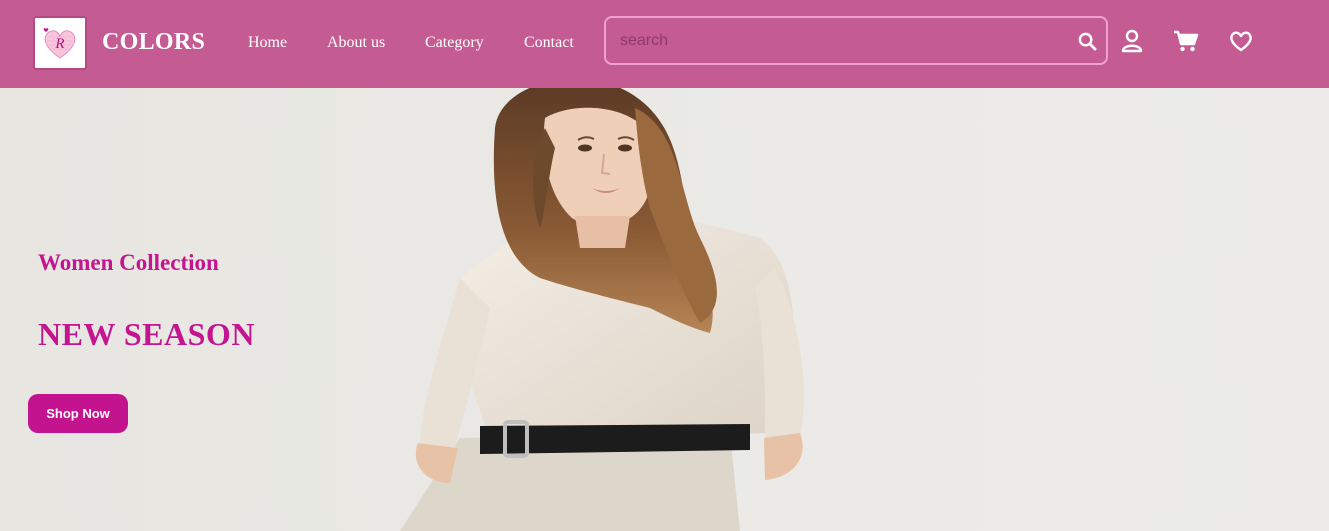 The width and height of the screenshot is (1329, 531). What do you see at coordinates (78, 413) in the screenshot?
I see `shop-now-button: Shop Now` at bounding box center [78, 413].